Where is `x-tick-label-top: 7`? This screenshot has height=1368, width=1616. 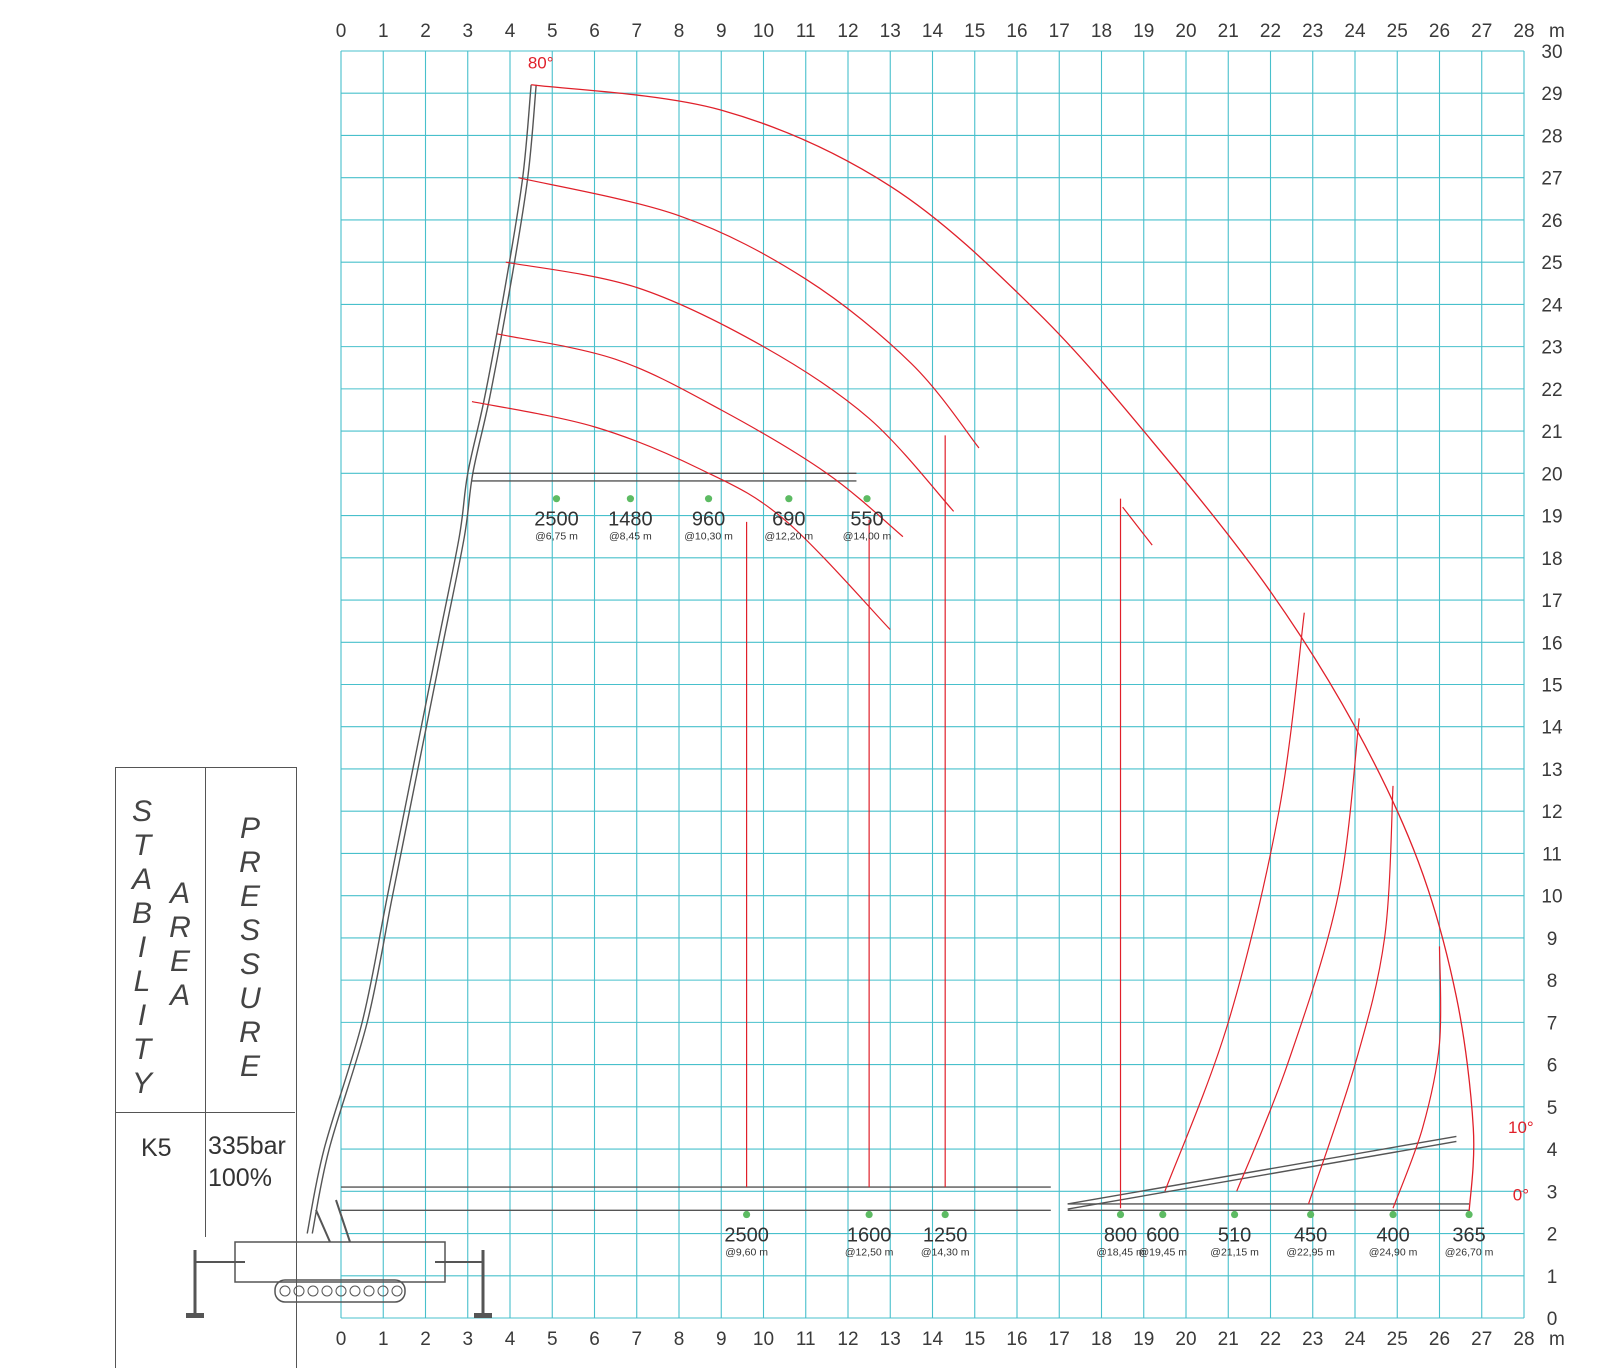
x-tick-label-top: 7 is located at coordinates (636, 31).